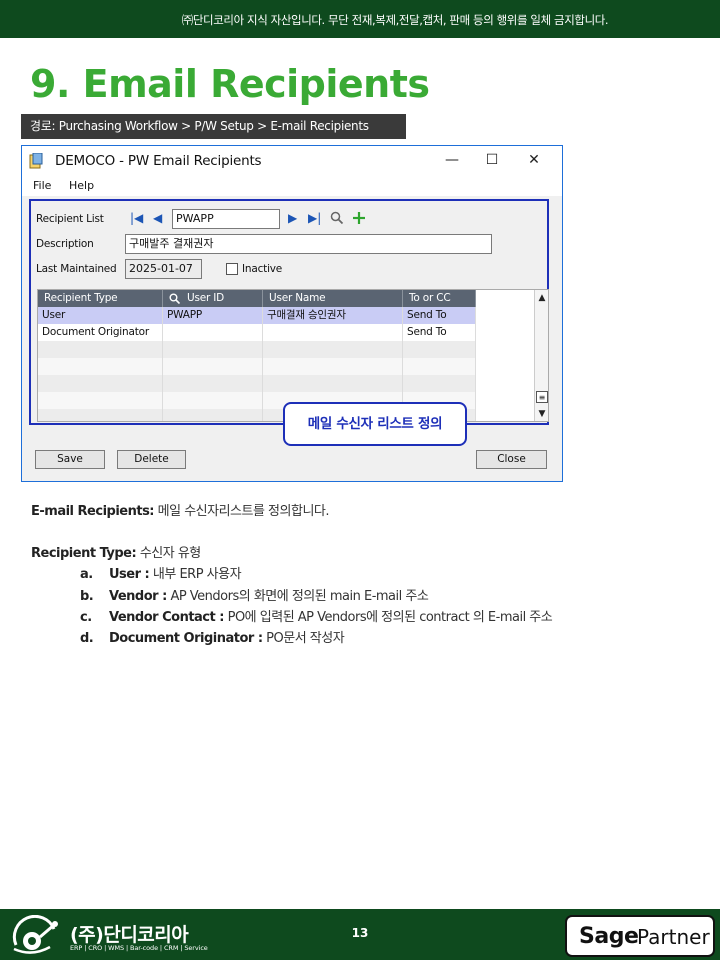 The height and width of the screenshot is (960, 720). I want to click on column-header-to-or-cc: To or CC, so click(439, 298).